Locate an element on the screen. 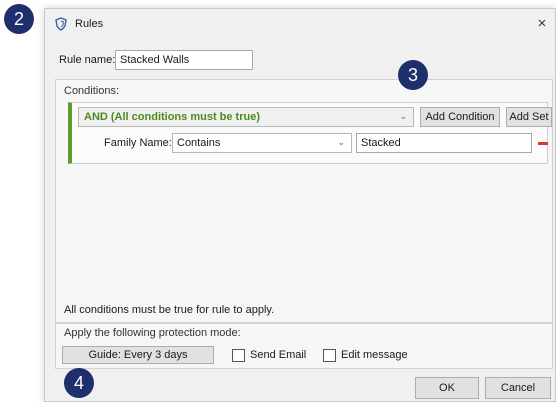  add-condition-button: Add Condition is located at coordinates (460, 117).